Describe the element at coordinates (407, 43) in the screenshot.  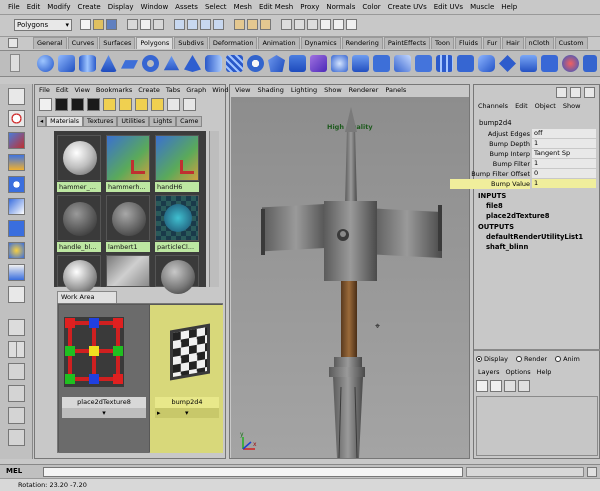
I see `shelf-tab-paint-effects: PaintEffects` at that location.